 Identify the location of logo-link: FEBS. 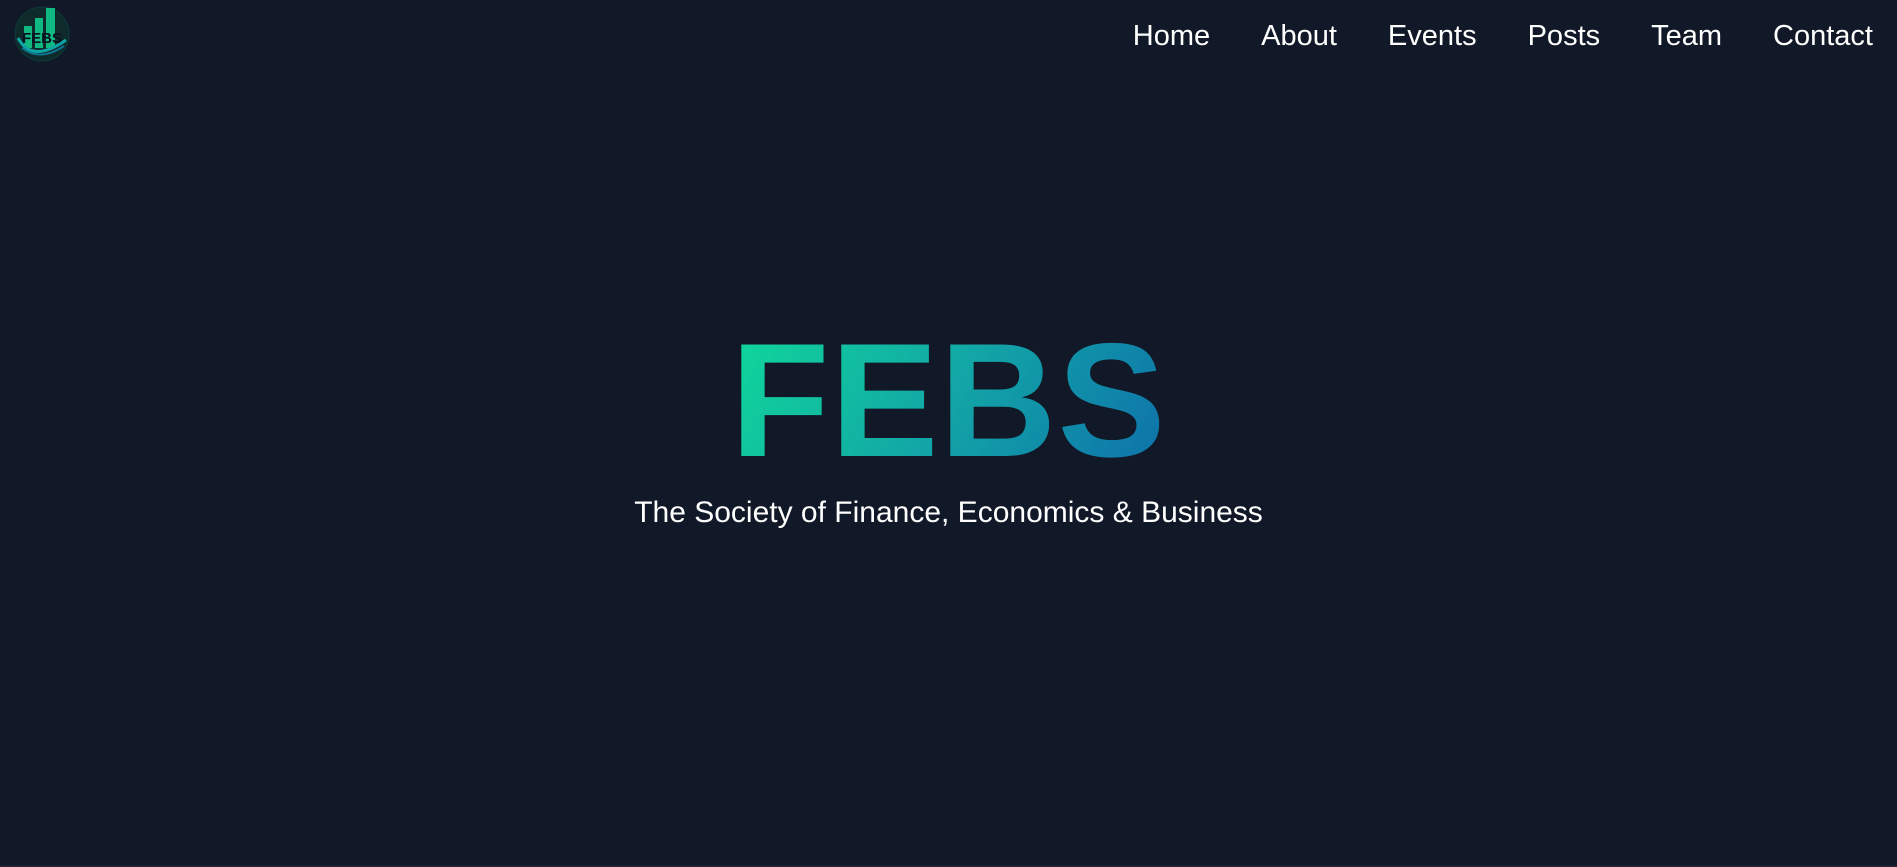
(42, 33).